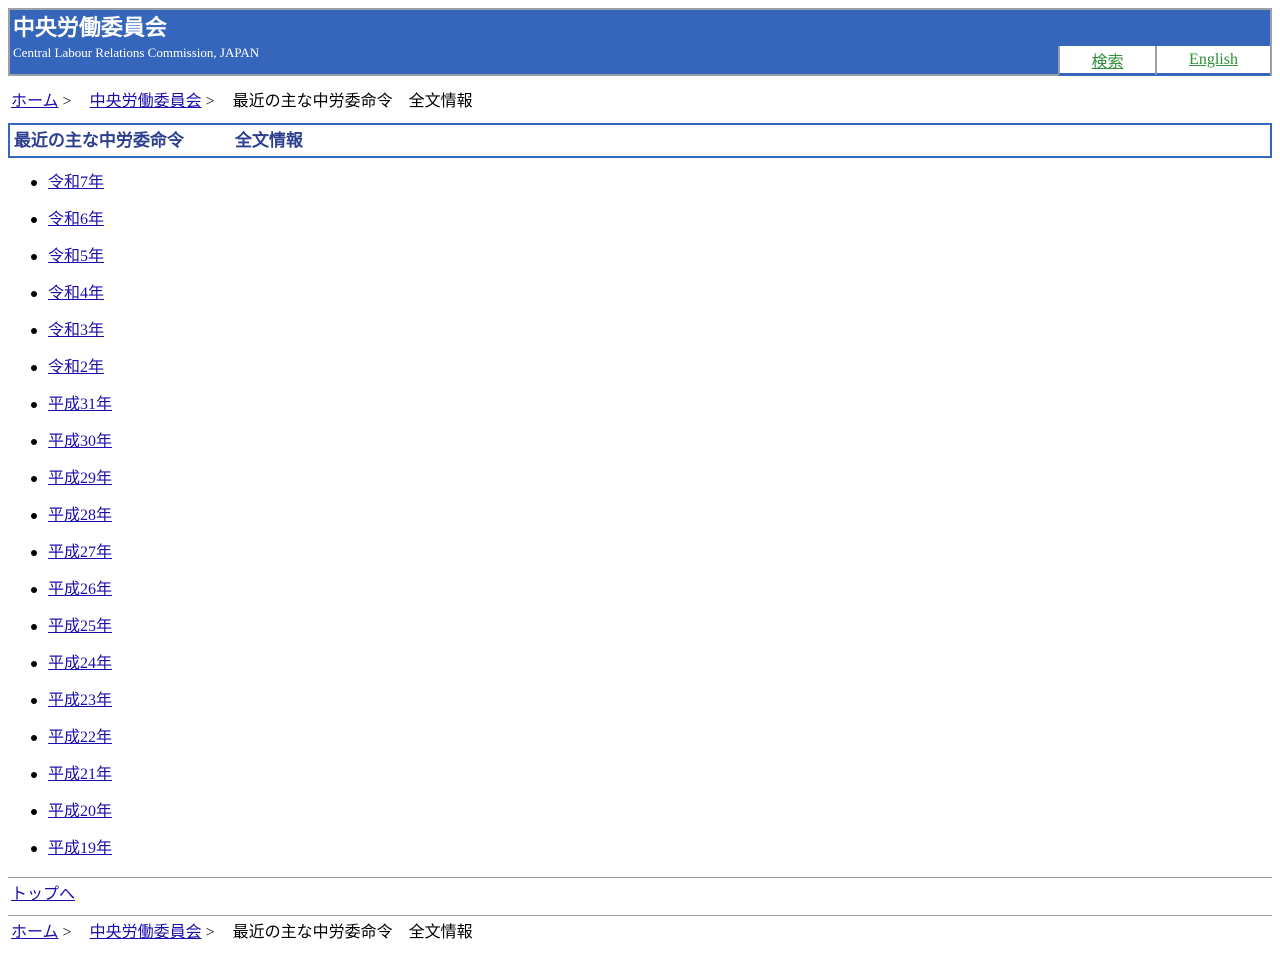 The height and width of the screenshot is (969, 1280). Describe the element at coordinates (80, 626) in the screenshot. I see `year-link: 平成25年` at that location.